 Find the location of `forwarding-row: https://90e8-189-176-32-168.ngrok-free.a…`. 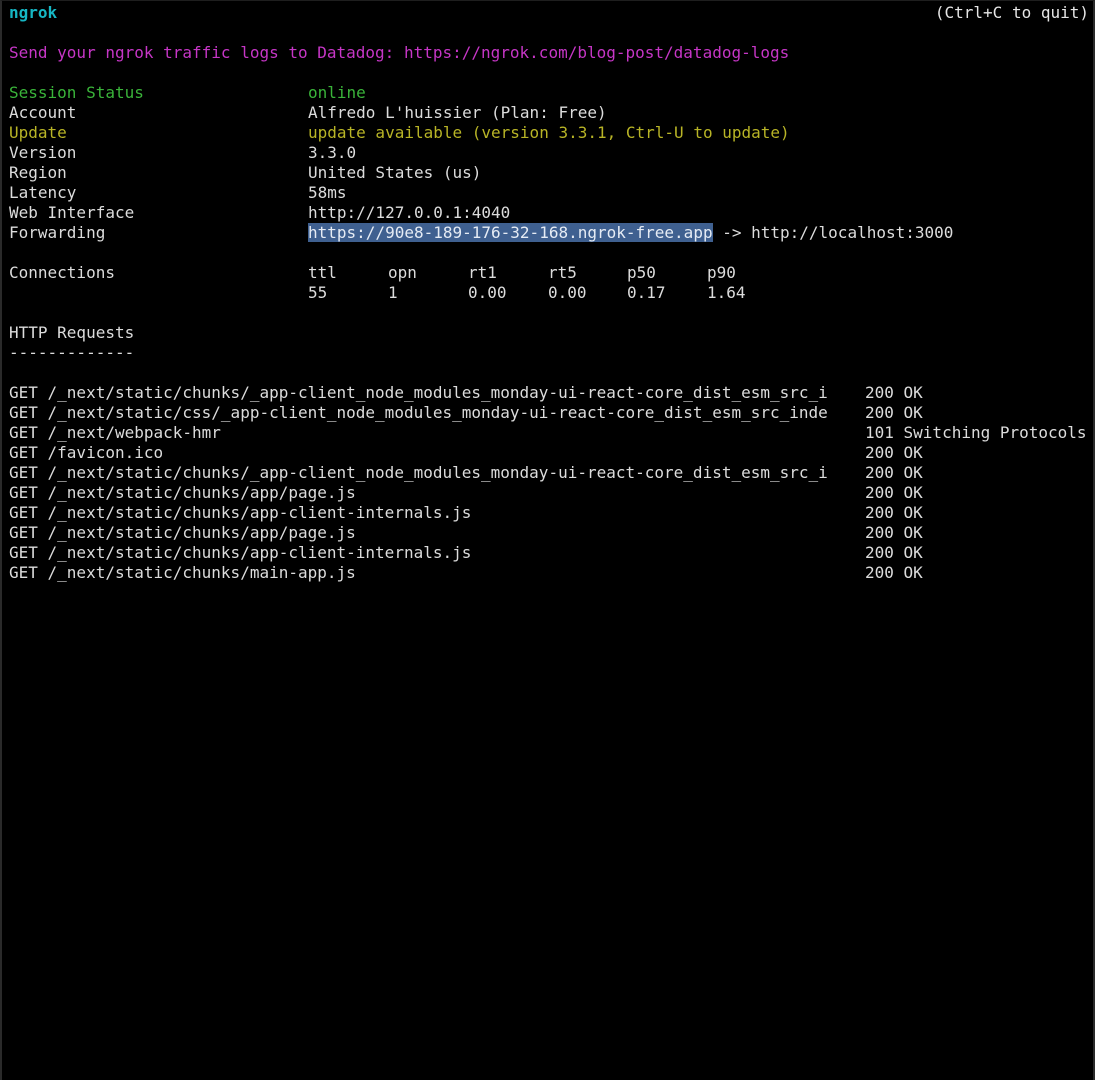

forwarding-row: https://90e8-189-176-32-168.ngrok-free.a… is located at coordinates (630, 233).